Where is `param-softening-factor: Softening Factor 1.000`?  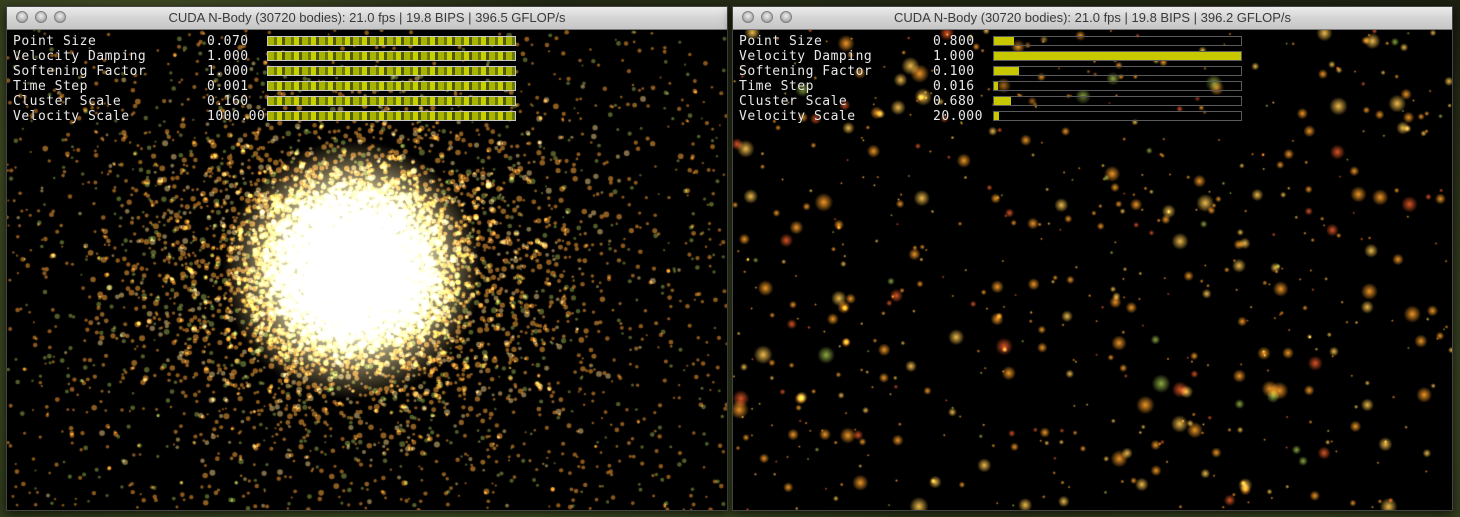 param-softening-factor: Softening Factor 1.000 is located at coordinates (268, 71).